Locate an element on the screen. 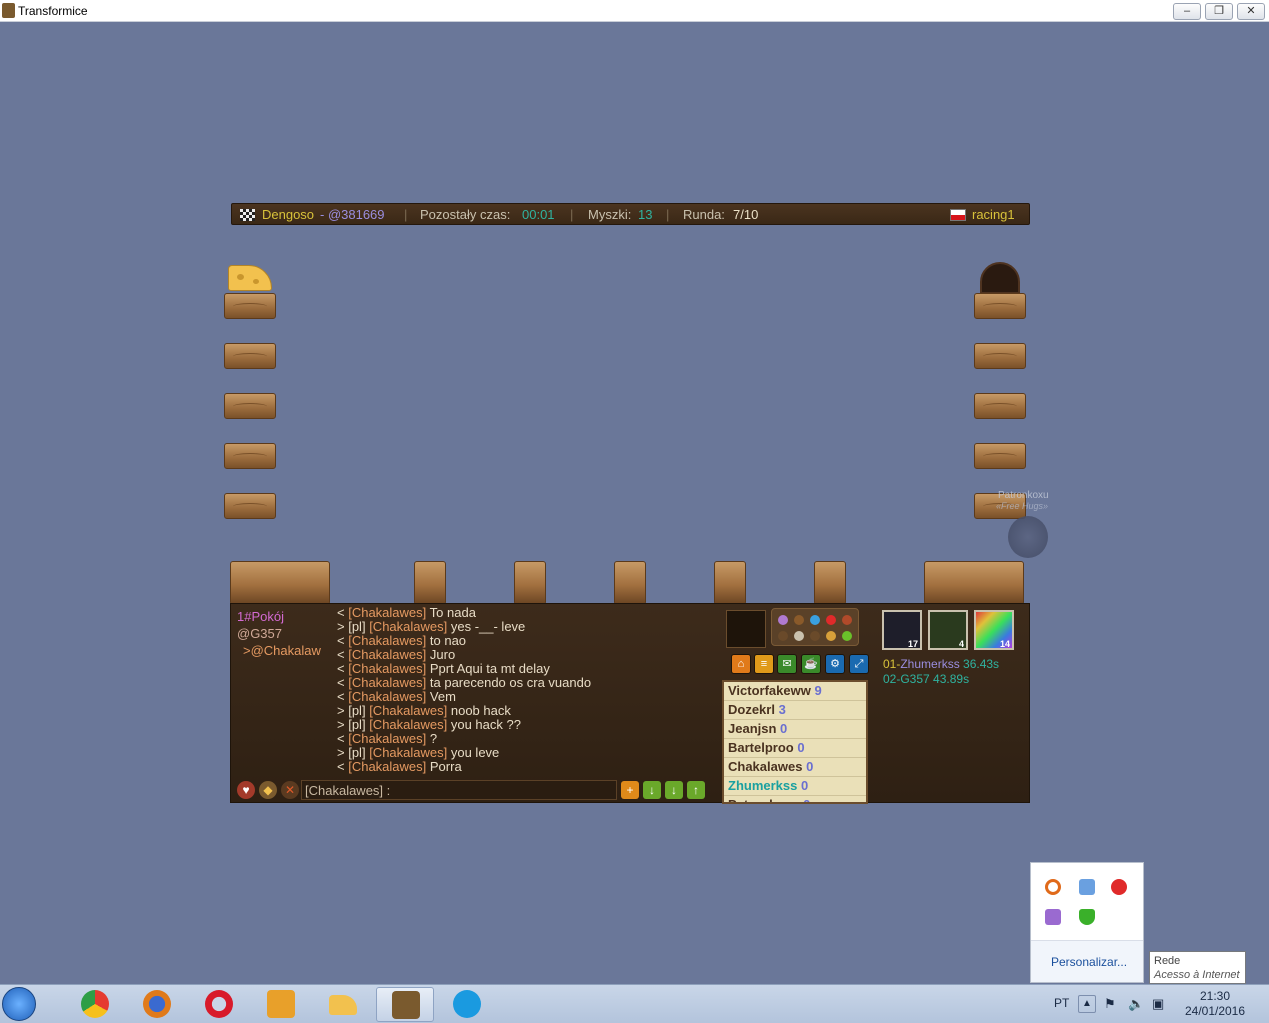  taskbar-firefox is located at coordinates (157, 1004).